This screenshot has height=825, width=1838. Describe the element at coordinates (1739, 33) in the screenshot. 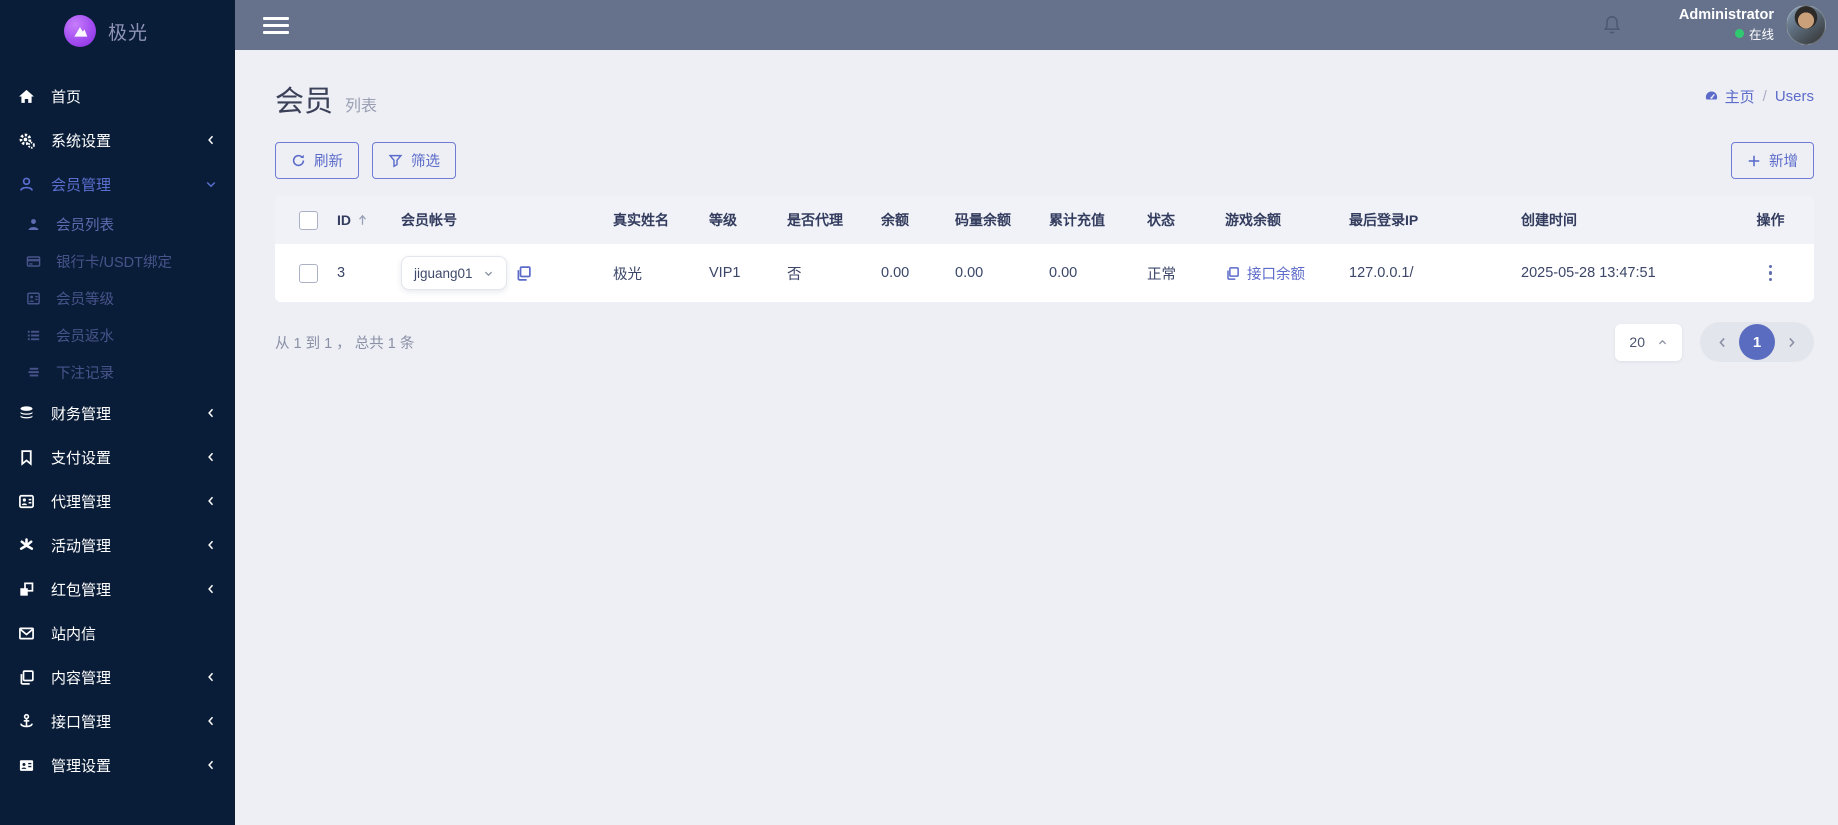

I see `online-status-dot` at that location.